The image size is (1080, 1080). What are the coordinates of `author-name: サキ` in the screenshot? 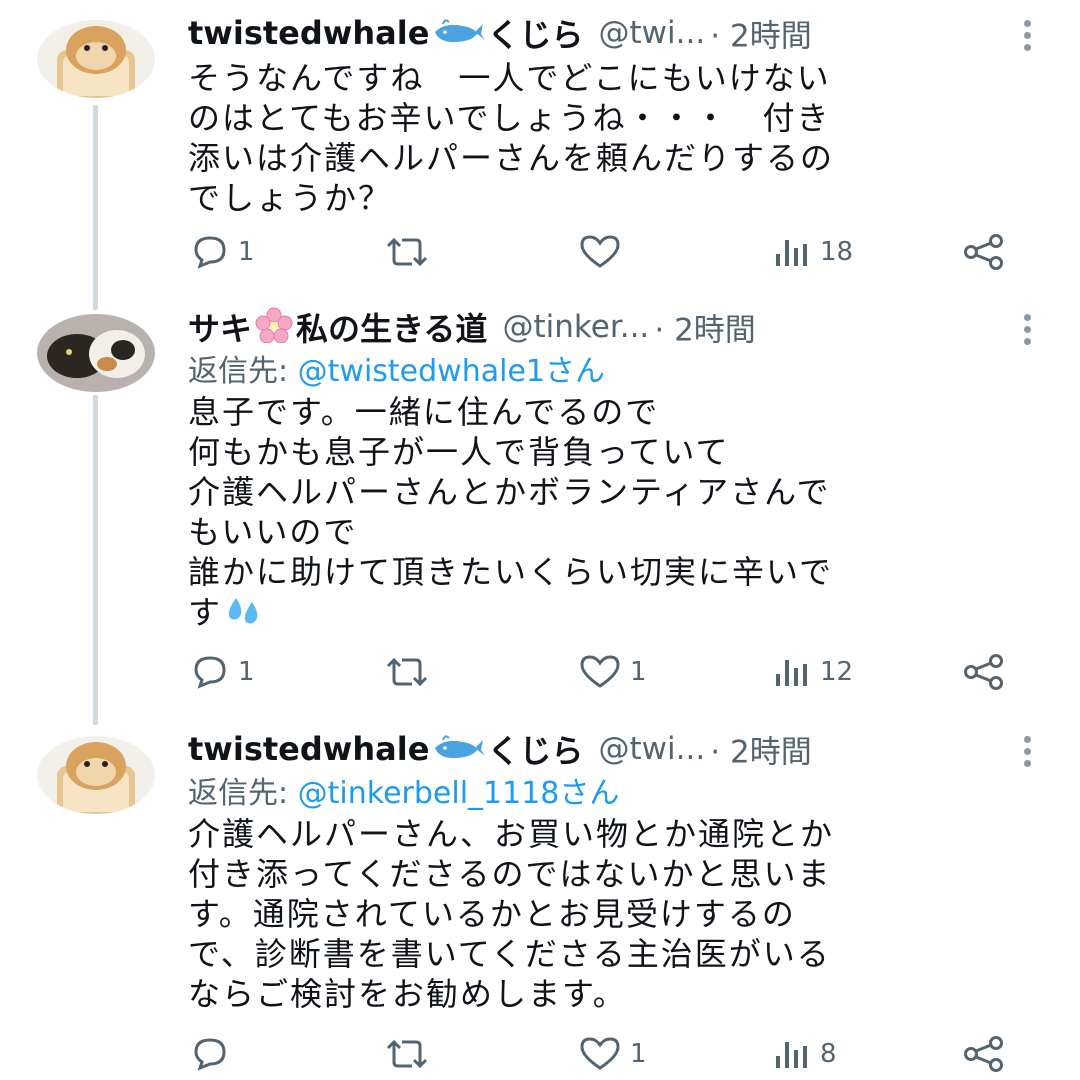 It's located at (220, 329).